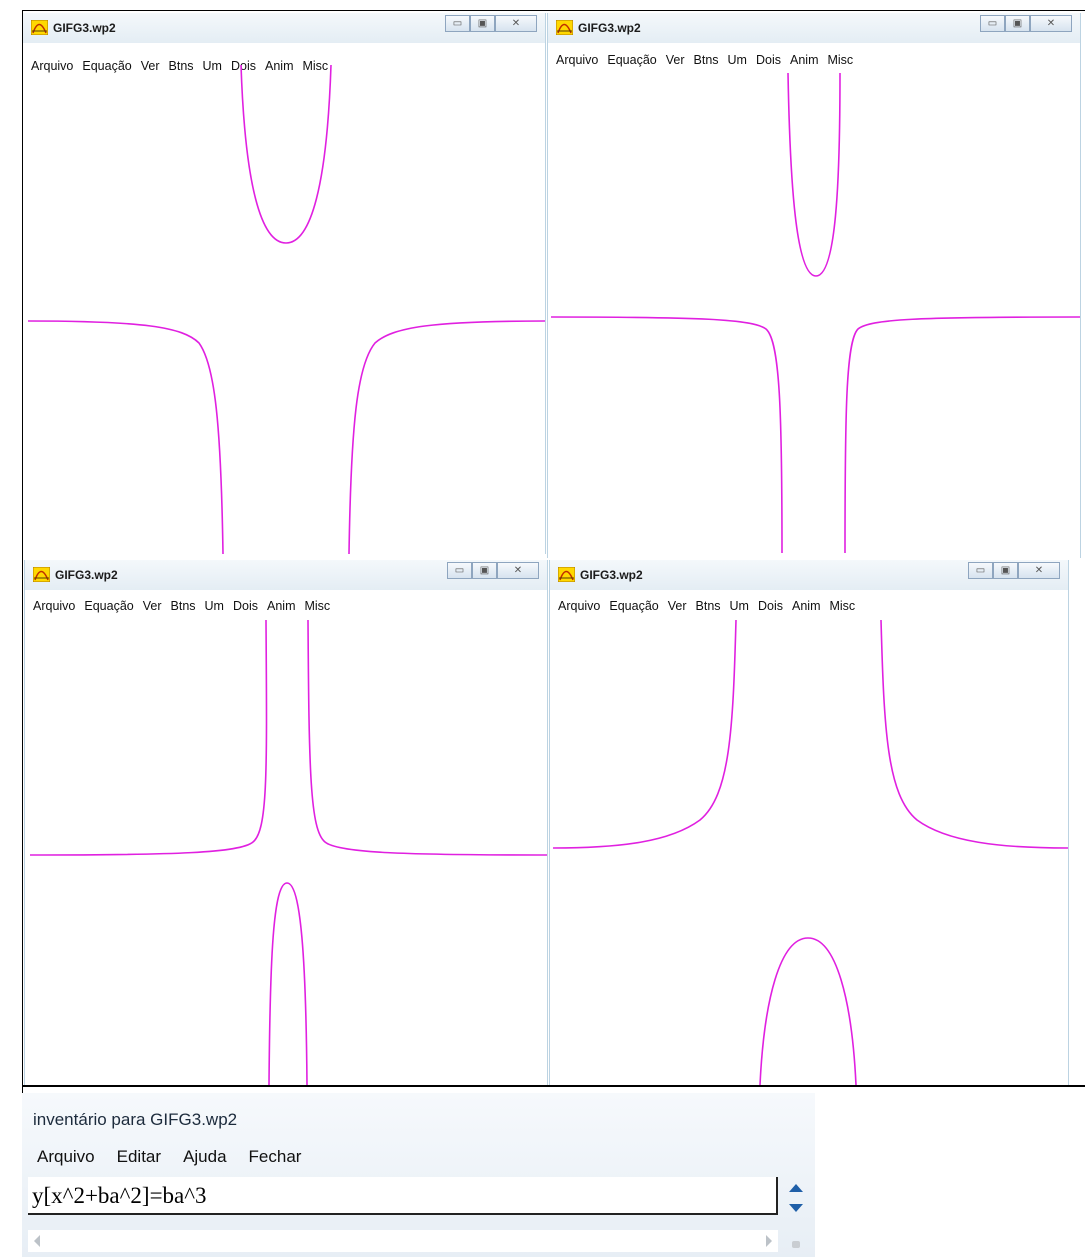 The image size is (1085, 1257). I want to click on equation-text: y[x^2+ba^2]=ba^3, so click(119, 1195).